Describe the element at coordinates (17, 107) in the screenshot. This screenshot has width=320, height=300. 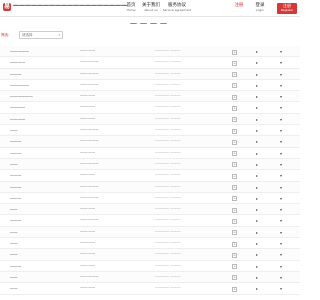
I see `row-name: 一一一一` at that location.